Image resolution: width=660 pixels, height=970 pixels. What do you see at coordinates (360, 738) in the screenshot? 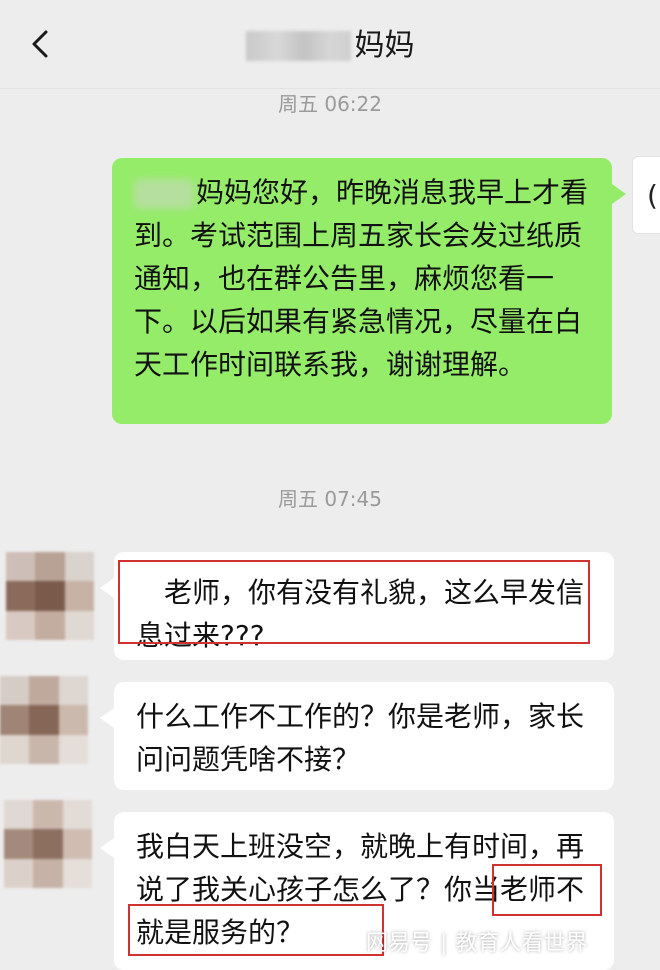
I see `message-text: 什么工作不工作的？你是老师，家长问问题凭啥不接？` at bounding box center [360, 738].